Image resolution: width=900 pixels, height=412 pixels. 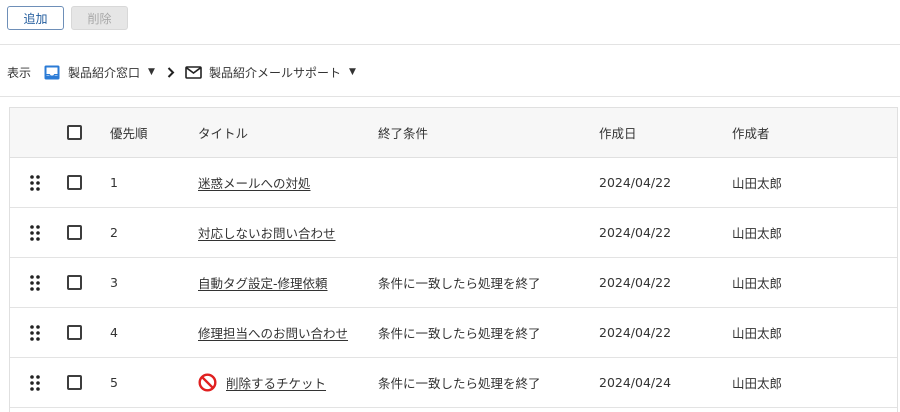 I want to click on row-title-cell: 迷惑メールへの対処, so click(x=254, y=182).